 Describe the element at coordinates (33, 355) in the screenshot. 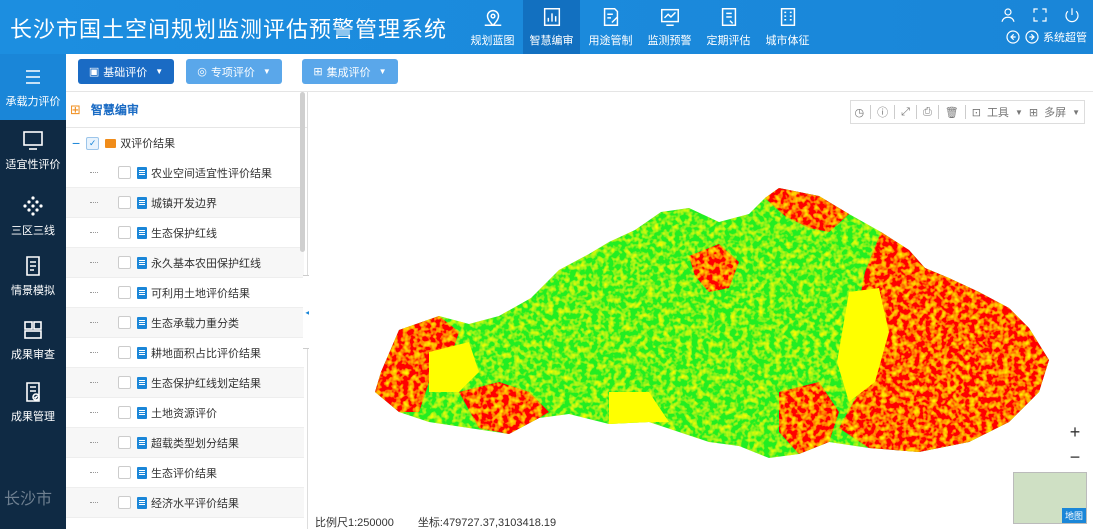

I see `sidebar-label: 成果审查` at that location.